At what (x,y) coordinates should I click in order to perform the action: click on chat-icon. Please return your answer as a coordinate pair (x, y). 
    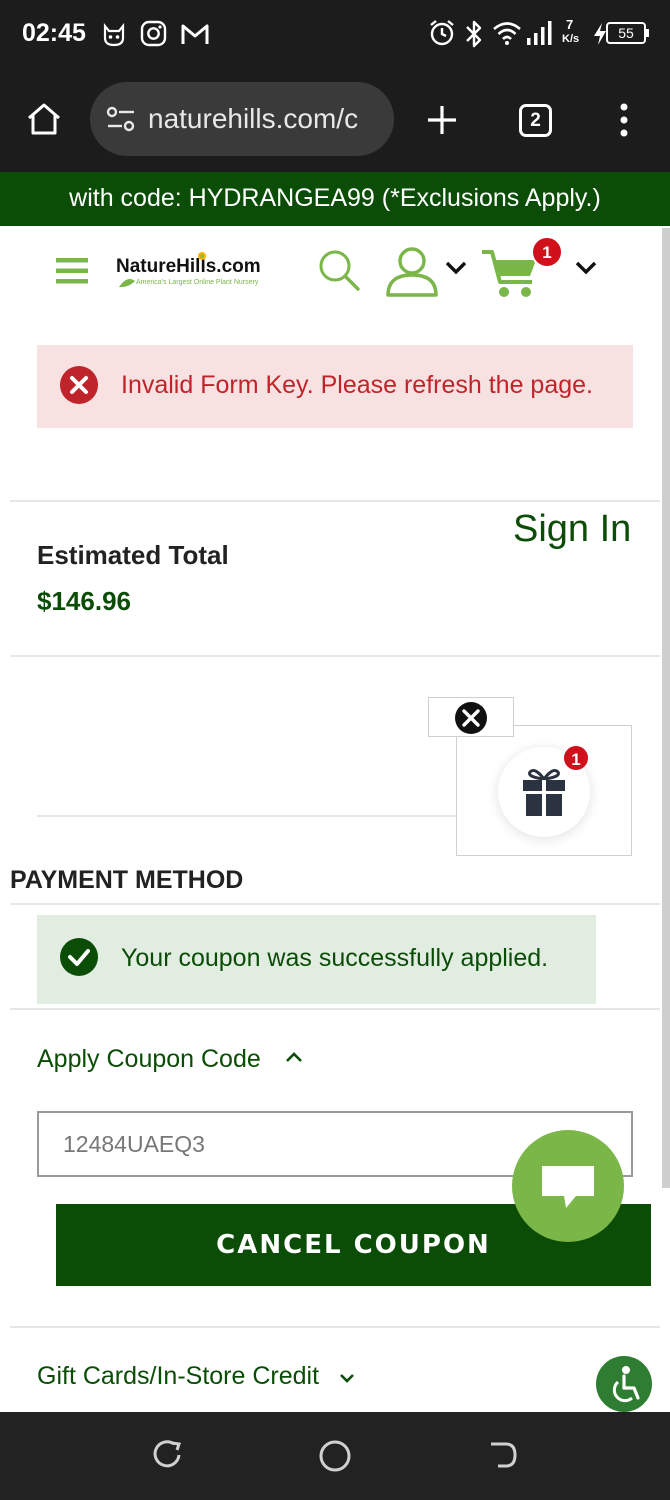
    Looking at the image, I should click on (568, 1187).